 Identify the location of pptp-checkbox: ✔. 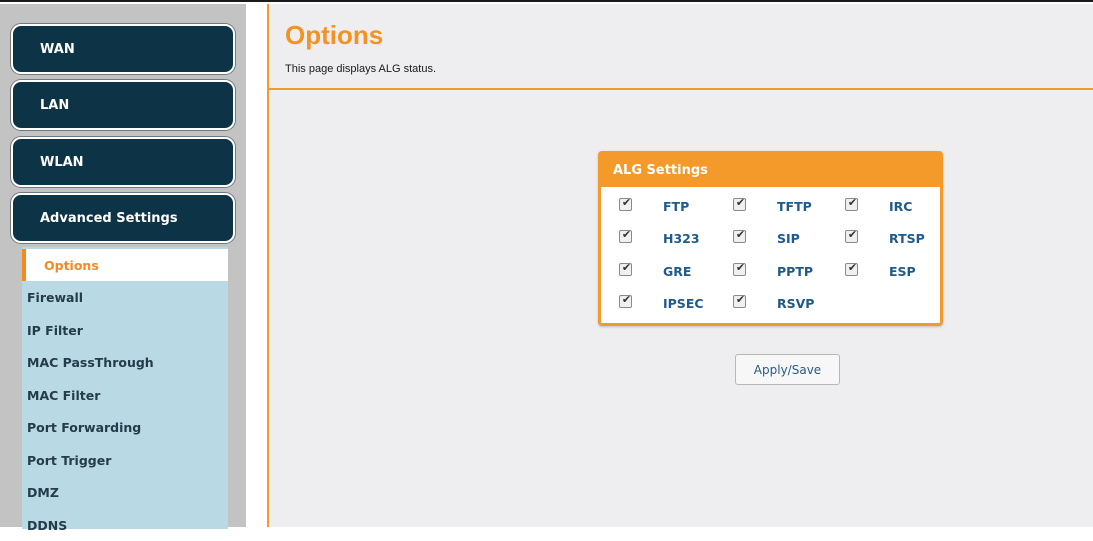
(739, 268).